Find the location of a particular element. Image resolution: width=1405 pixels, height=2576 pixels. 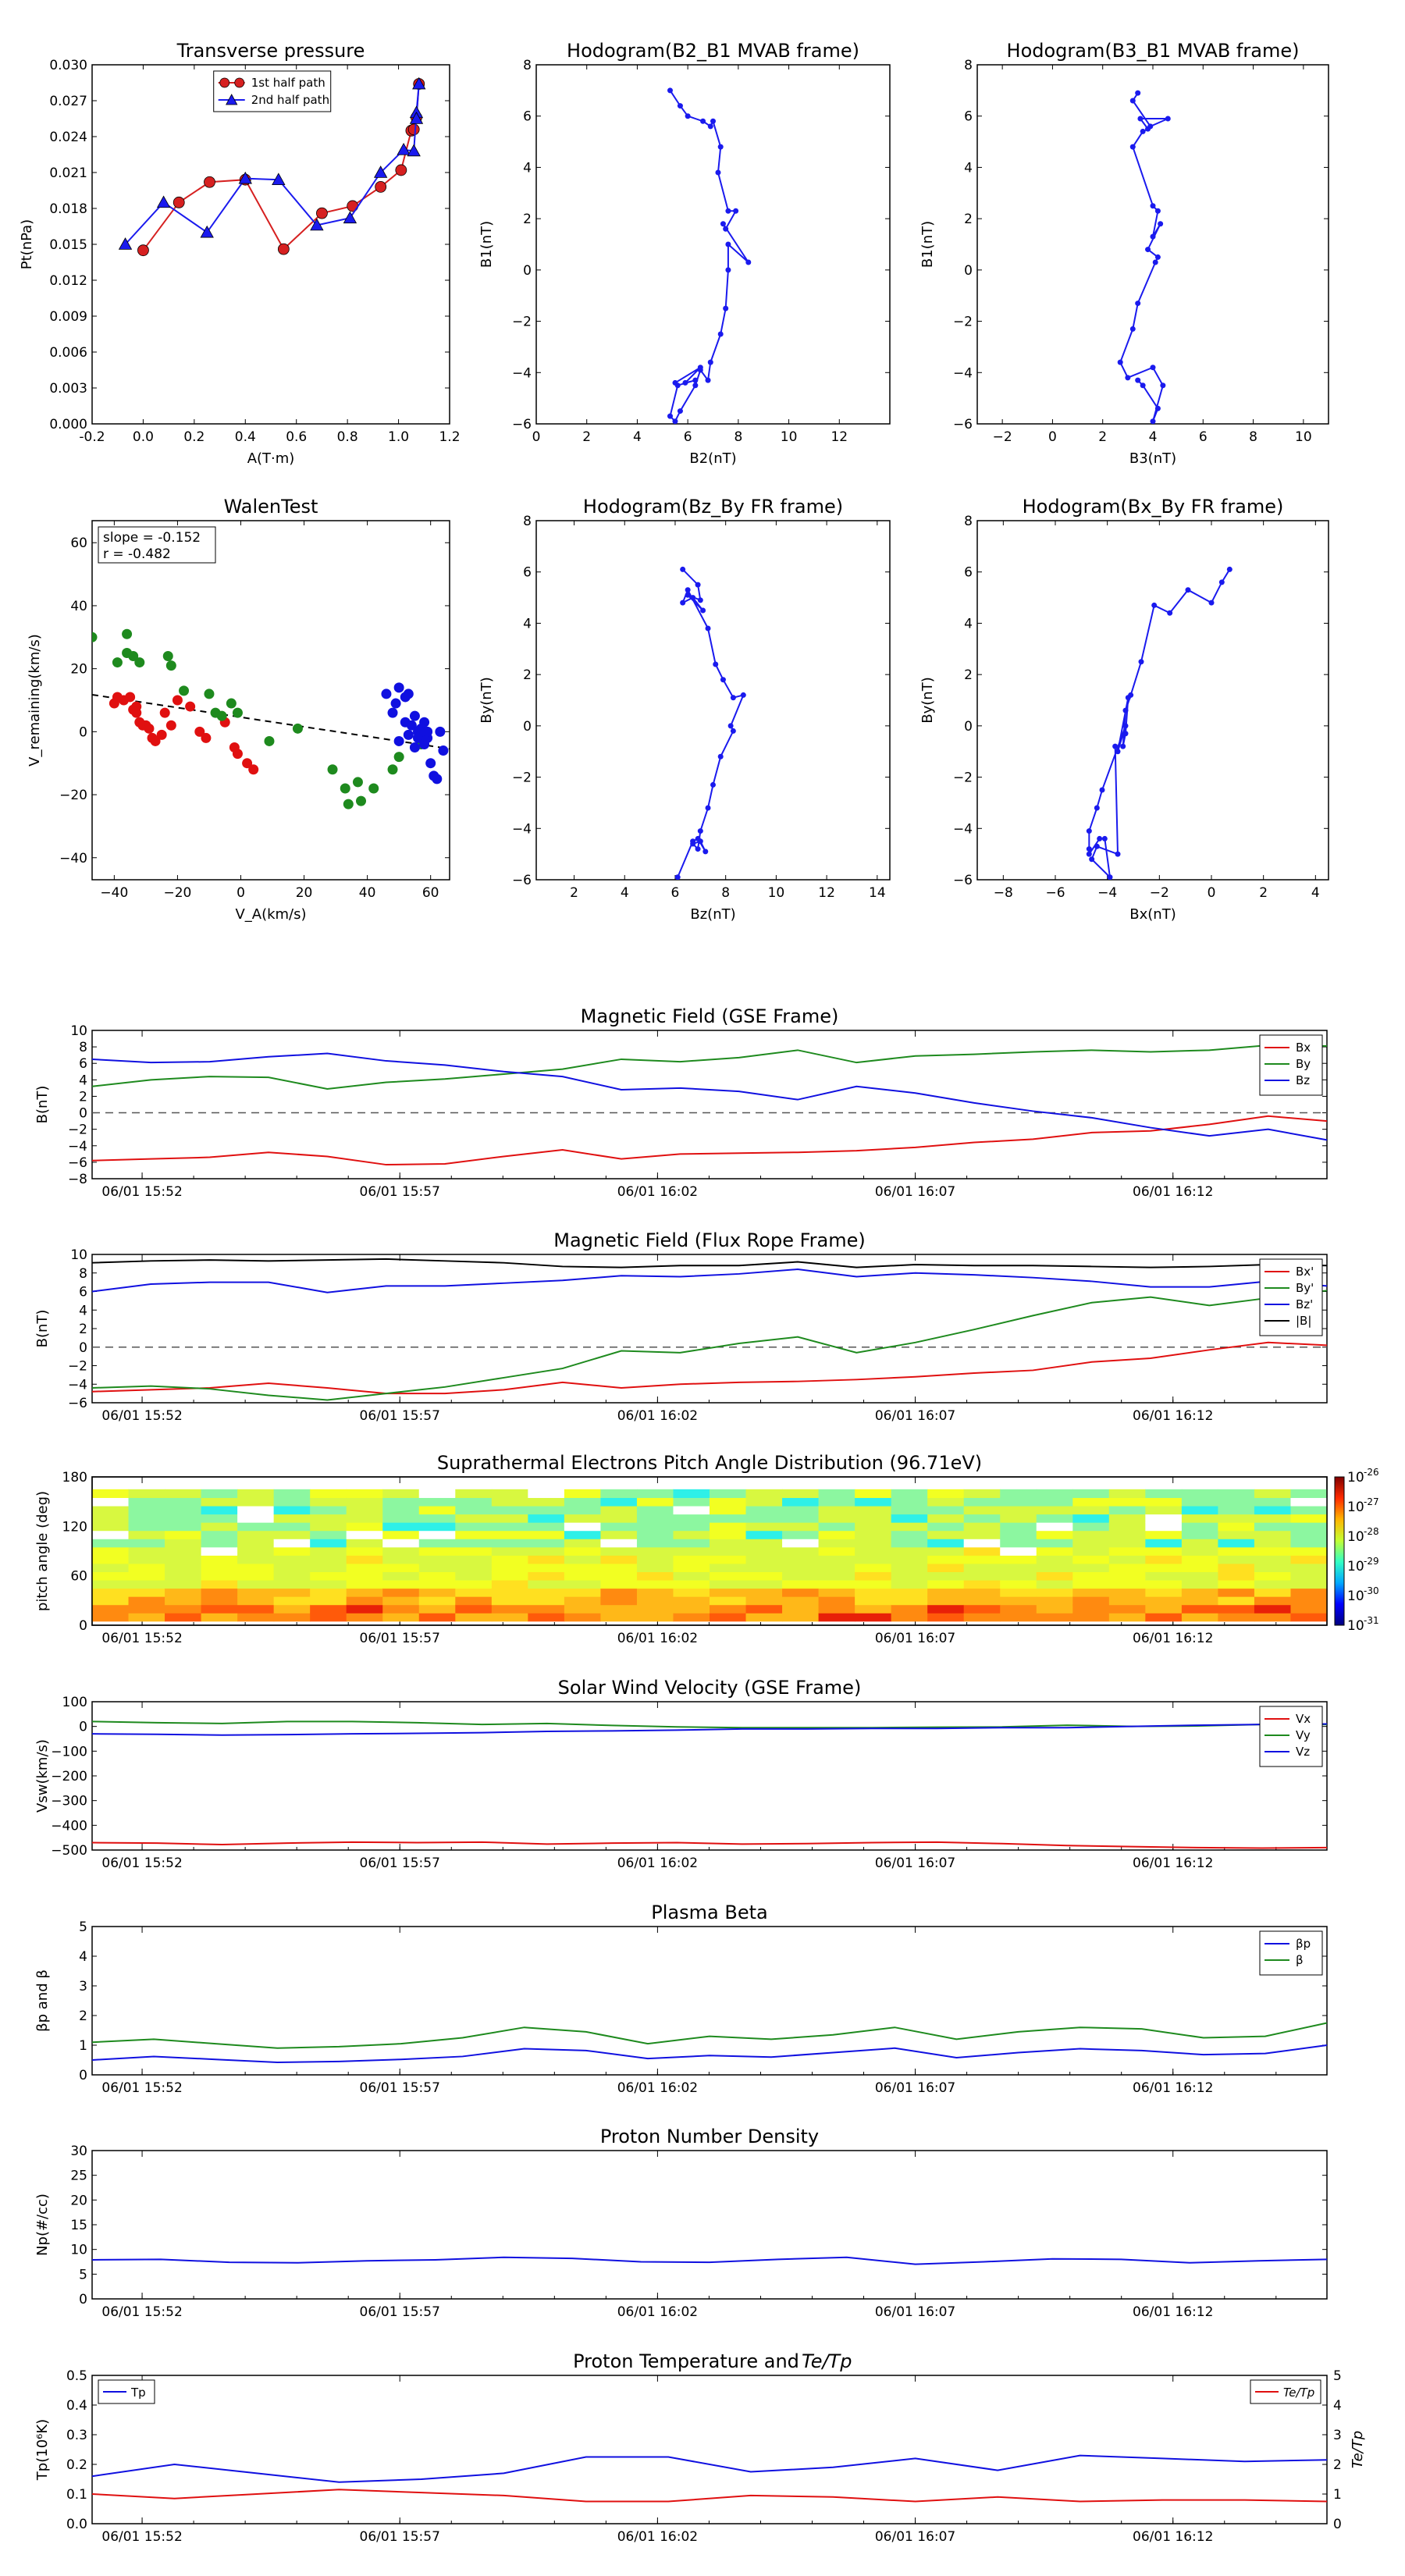

x-tick-label: 6 is located at coordinates (688, 437).